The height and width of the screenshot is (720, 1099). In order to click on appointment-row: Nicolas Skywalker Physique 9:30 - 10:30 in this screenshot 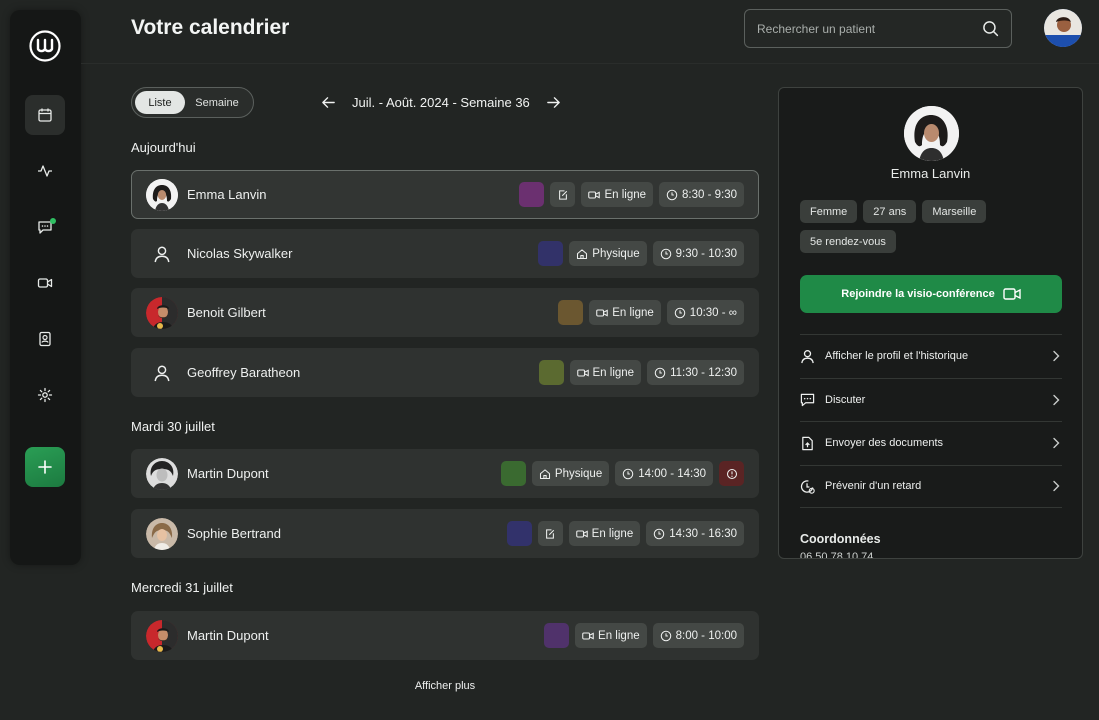, I will do `click(445, 253)`.